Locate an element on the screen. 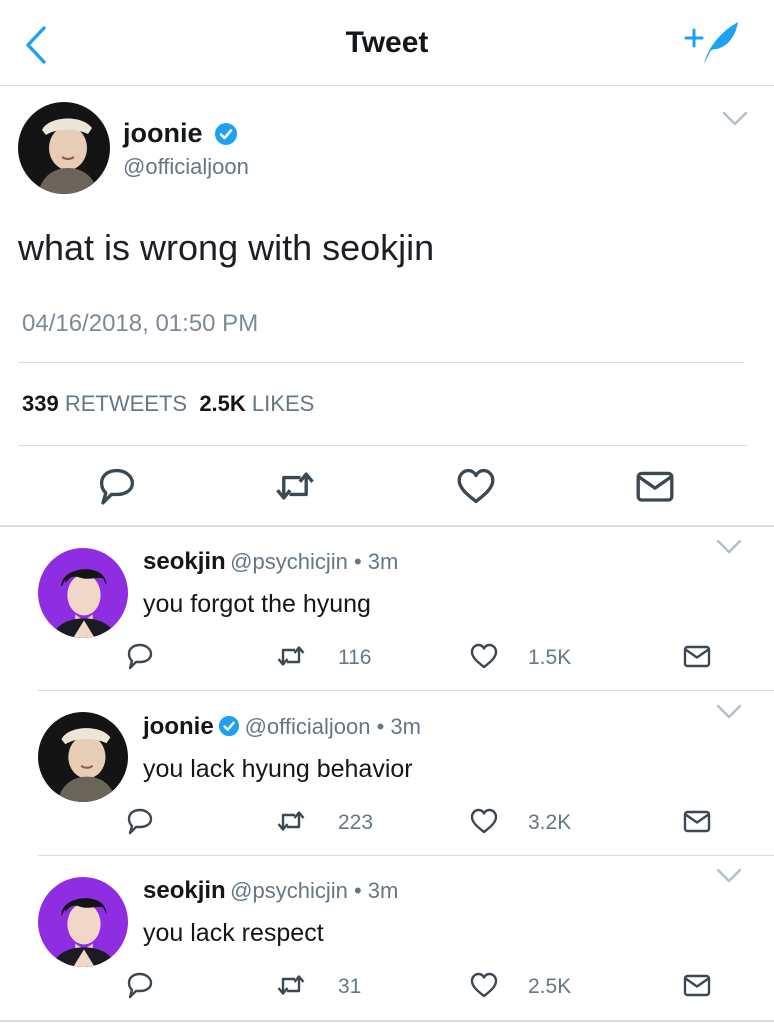 This screenshot has height=1024, width=774. retweet-count: 116 is located at coordinates (355, 657).